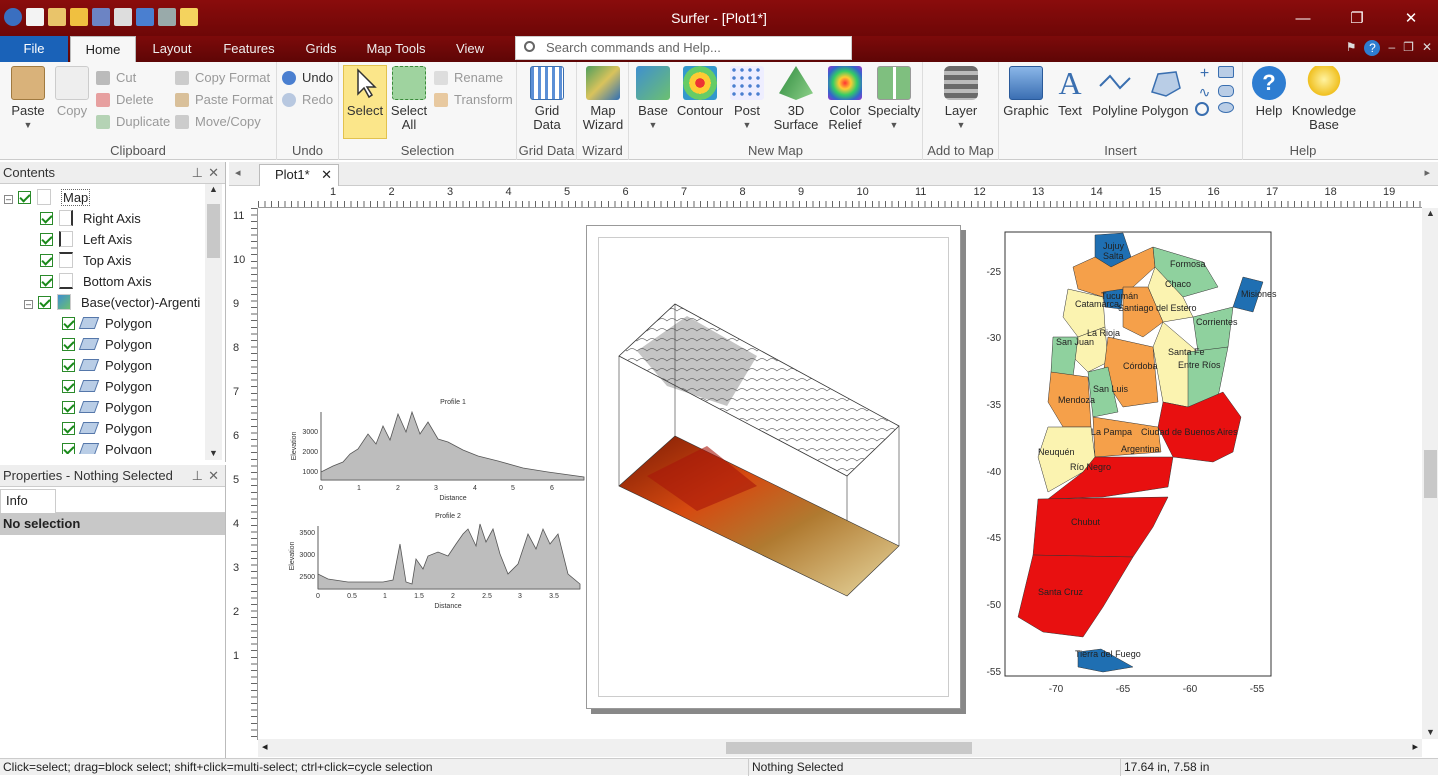  I want to click on minimize-button: —, so click(1303, 18).